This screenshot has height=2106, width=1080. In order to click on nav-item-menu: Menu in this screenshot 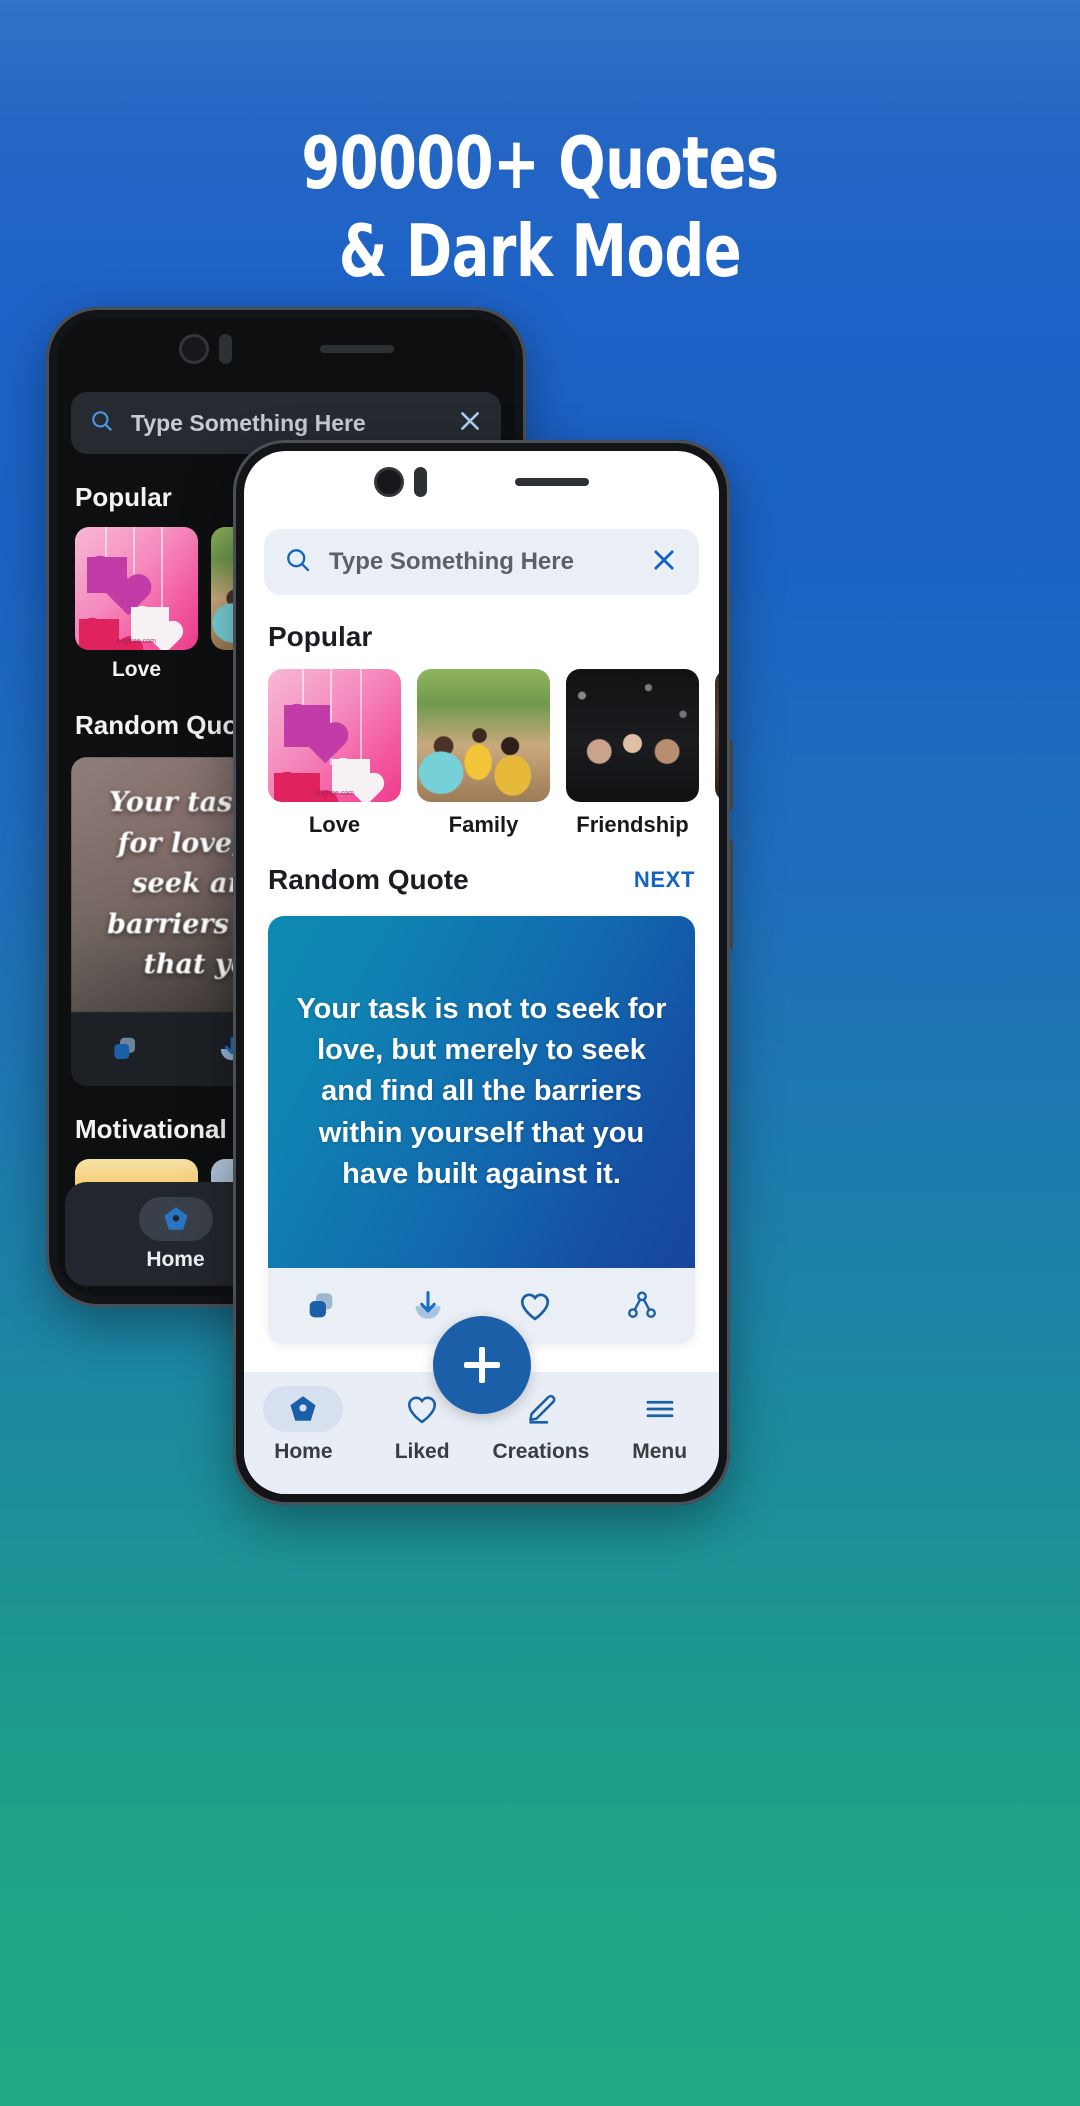, I will do `click(659, 1425)`.